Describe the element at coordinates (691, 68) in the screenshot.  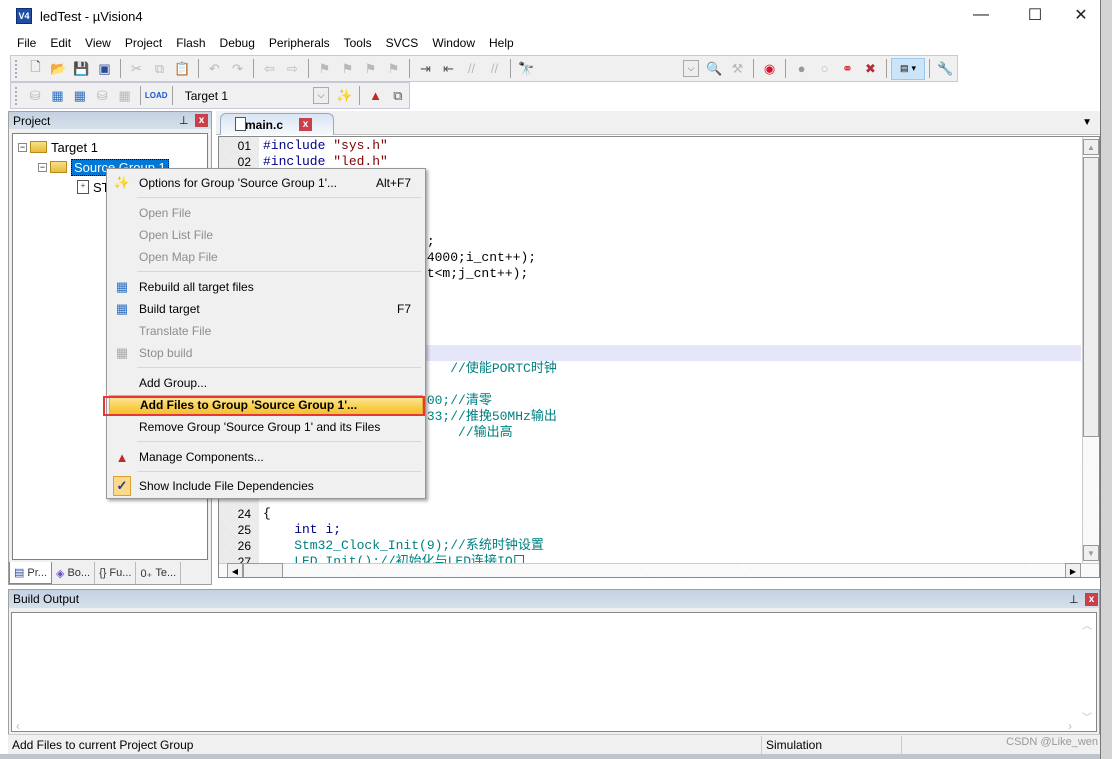
I see `find-dropdown: ⌵` at that location.